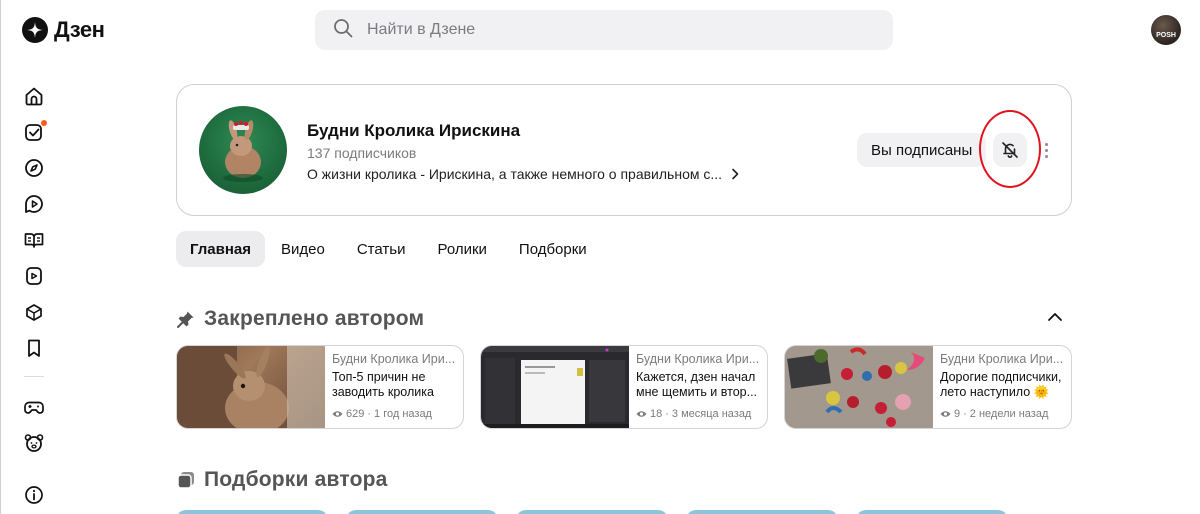 The image size is (1200, 514). I want to click on sidebar-item-info, so click(34, 495).